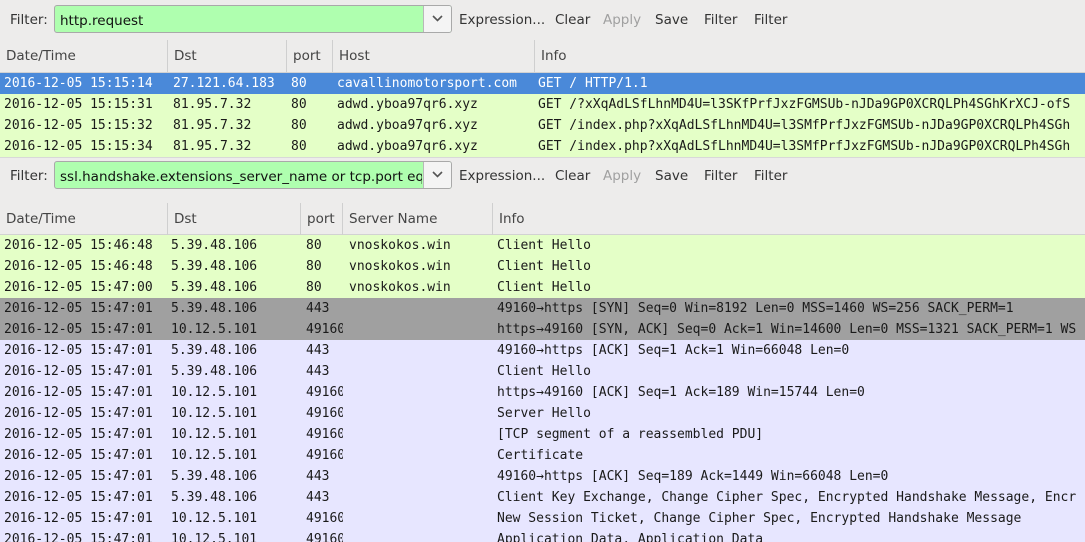 Image resolution: width=1085 pixels, height=542 pixels. What do you see at coordinates (433, 56) in the screenshot?
I see `column-header-host: Host` at bounding box center [433, 56].